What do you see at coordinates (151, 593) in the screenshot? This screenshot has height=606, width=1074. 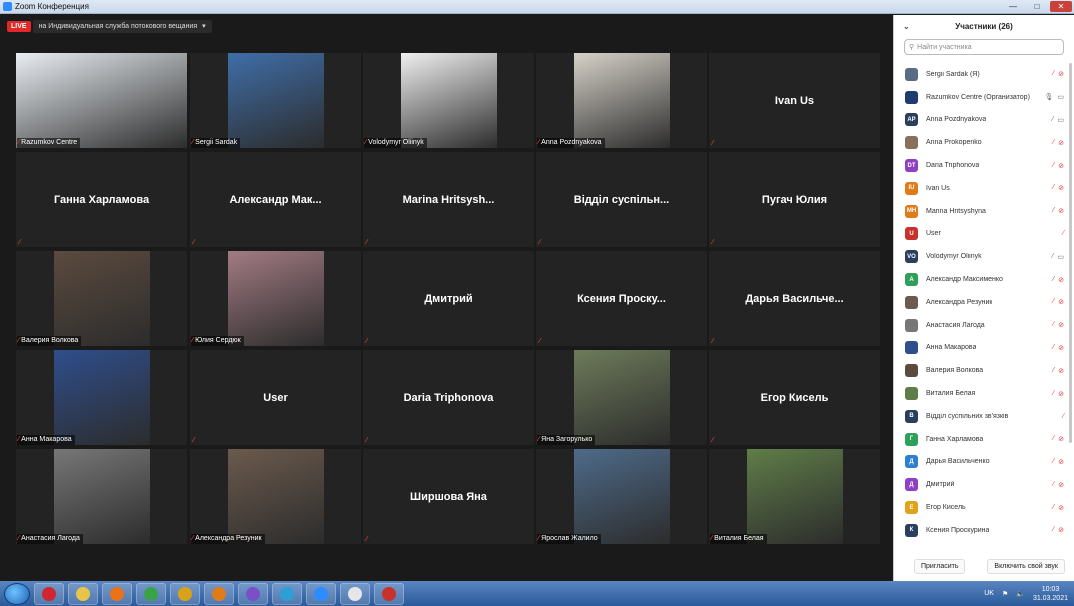 I see `chrome-icon` at bounding box center [151, 593].